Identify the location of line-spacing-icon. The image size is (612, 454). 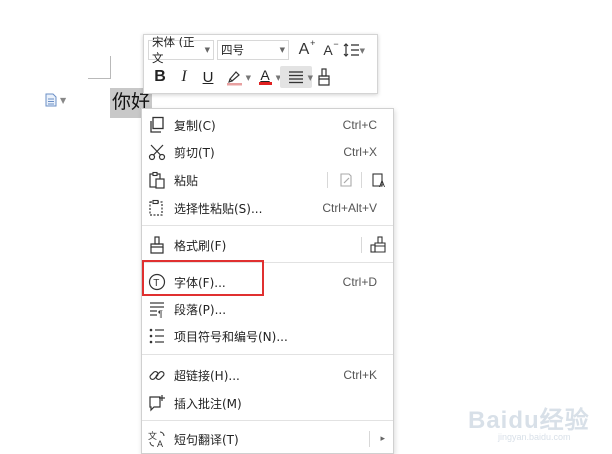
(351, 50).